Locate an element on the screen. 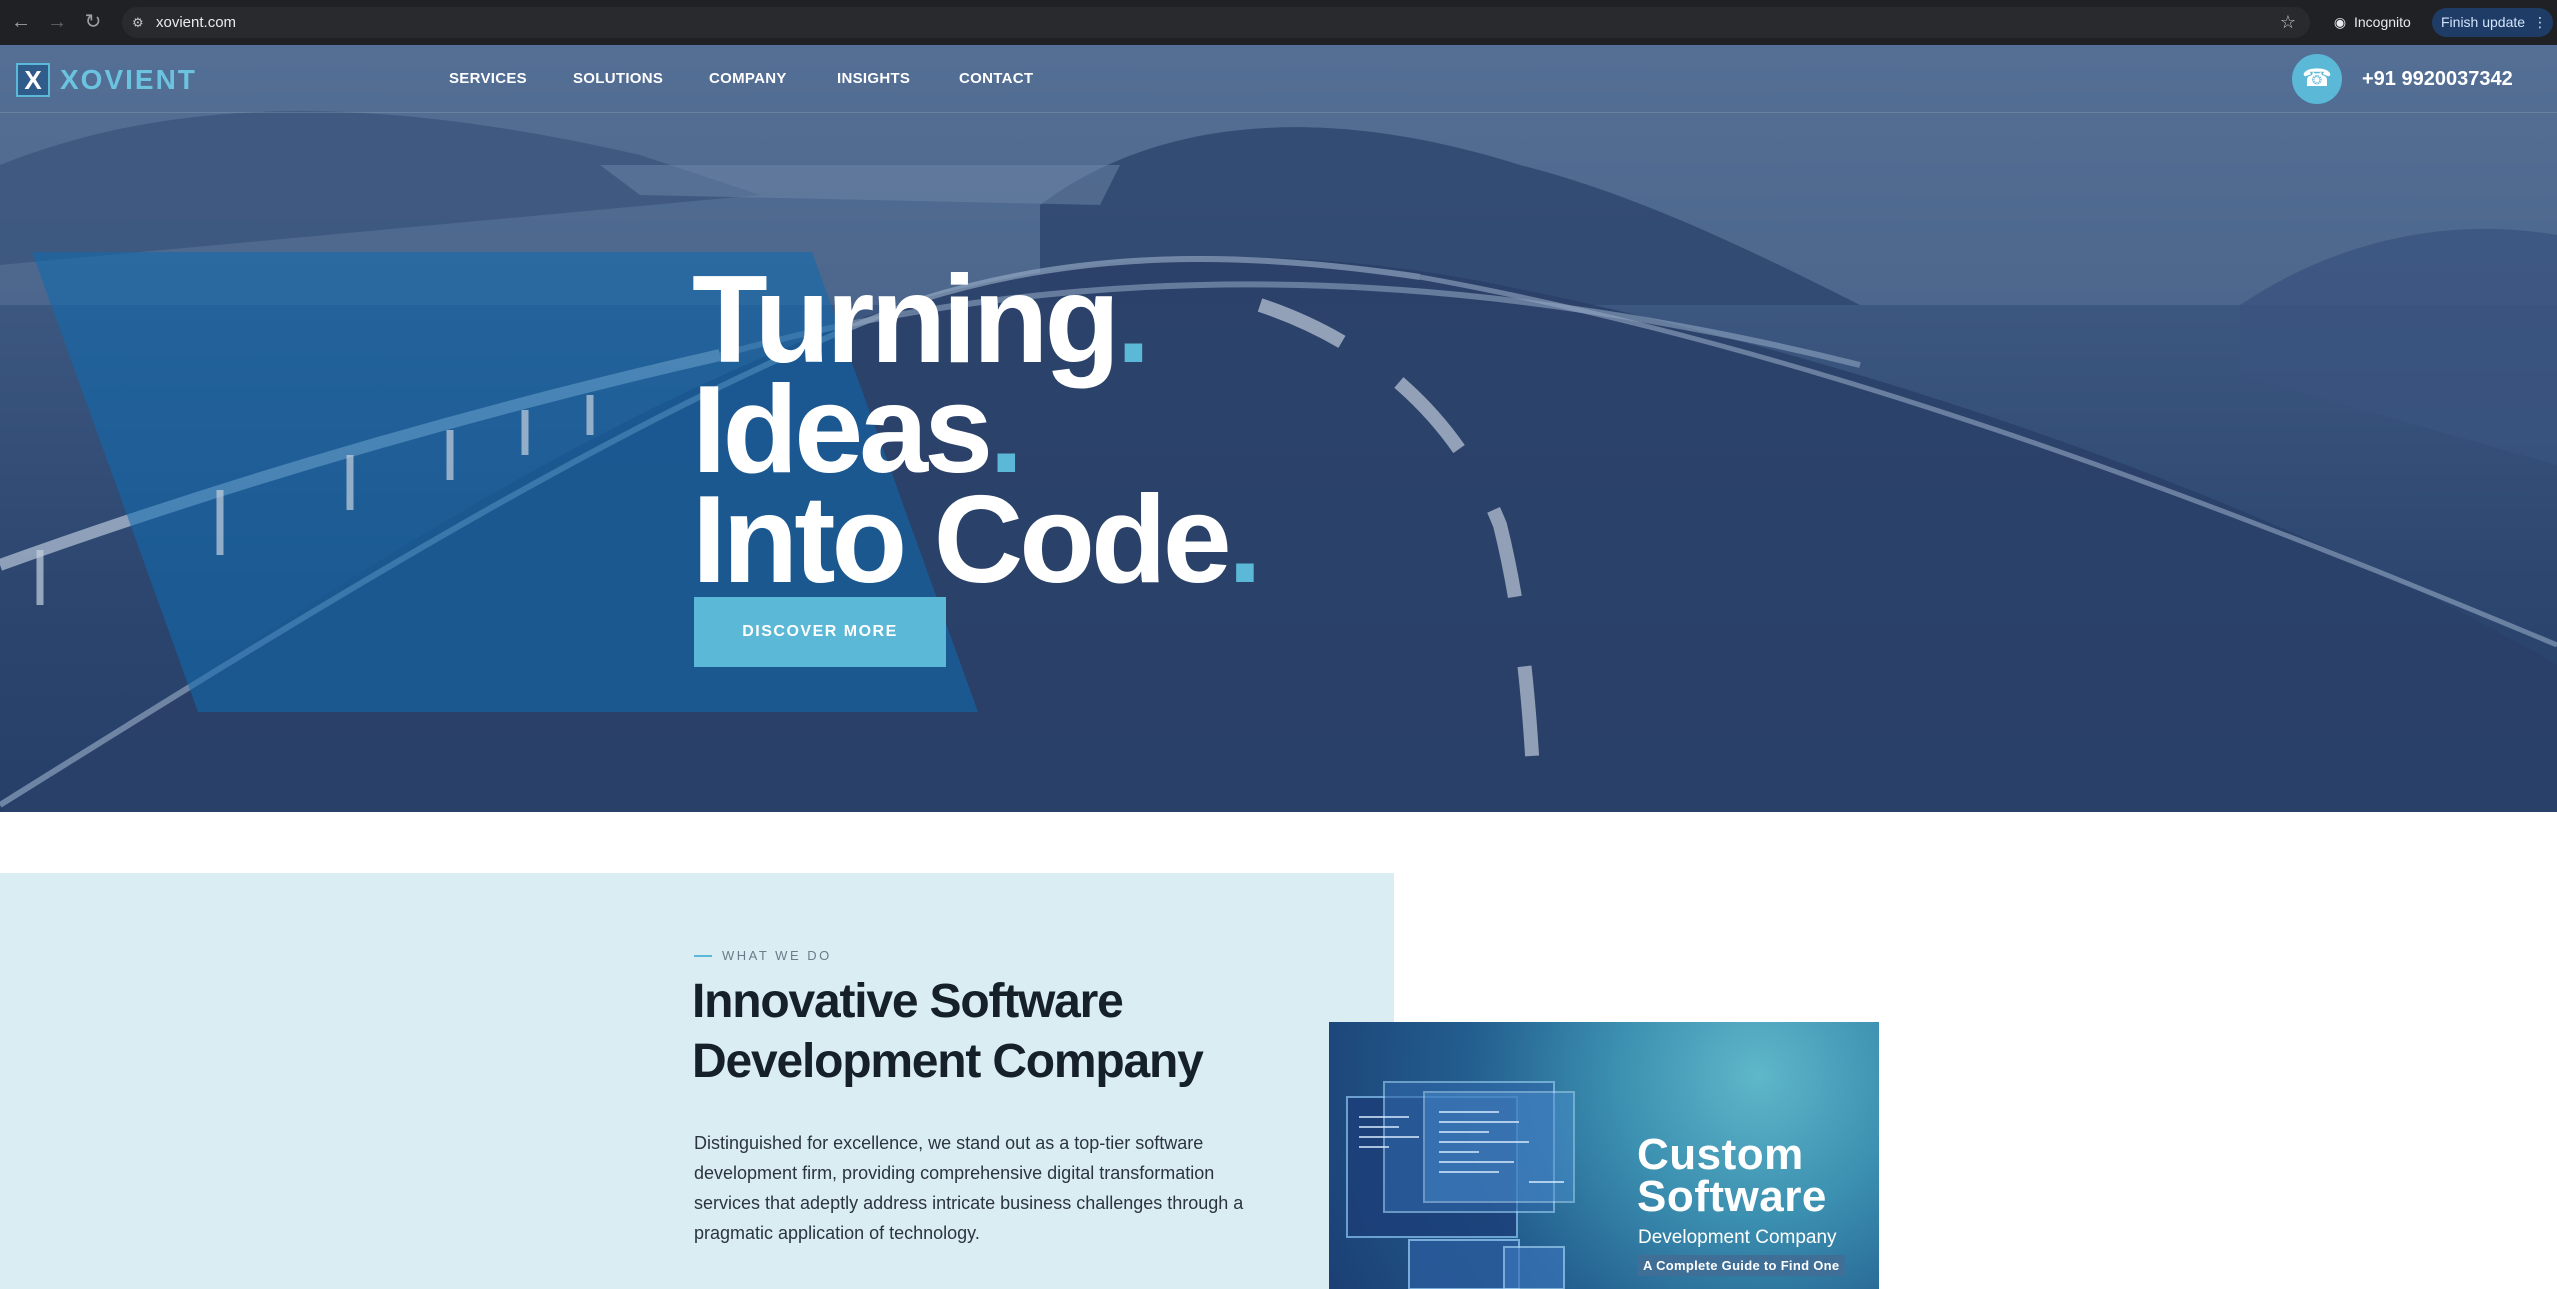 This screenshot has height=1289, width=2557. section-title: Innovative Software Development Company is located at coordinates (1042, 1032).